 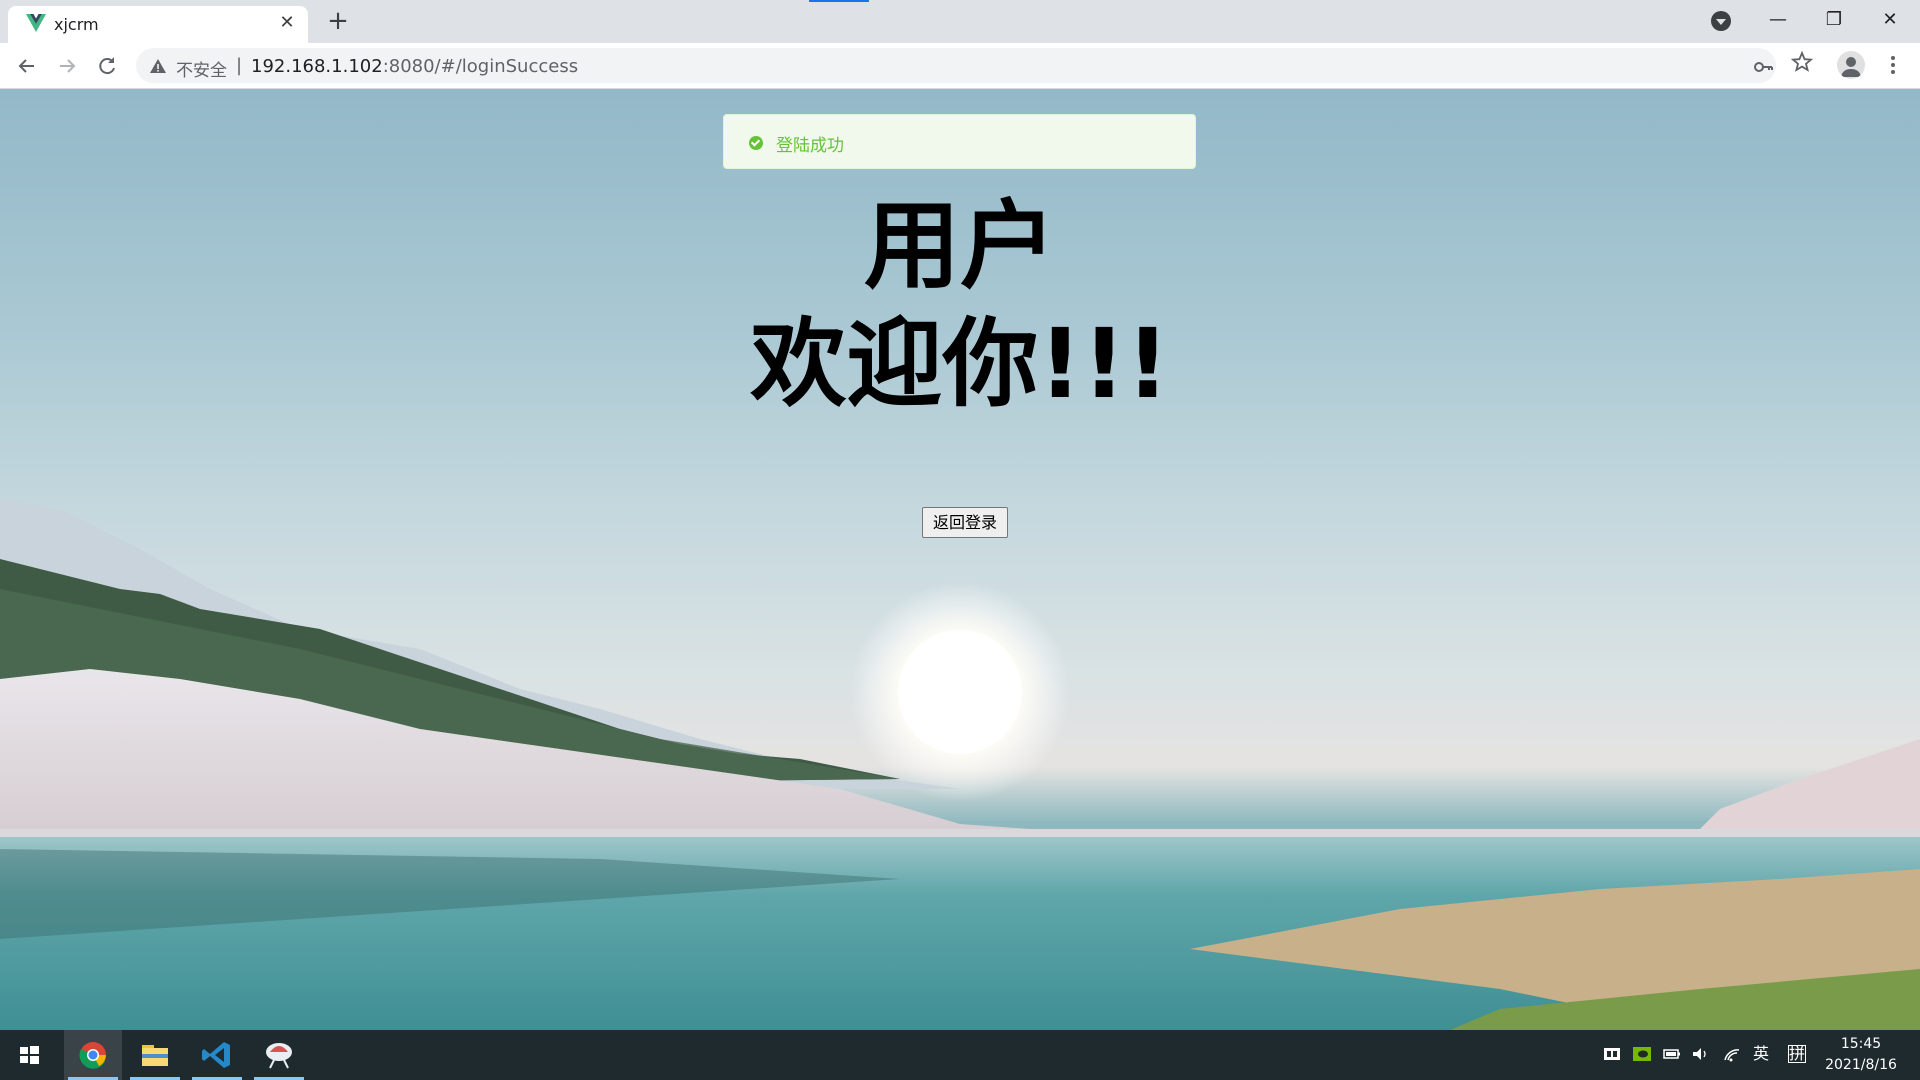 What do you see at coordinates (1890, 20) in the screenshot?
I see `close-window-button: ✕` at bounding box center [1890, 20].